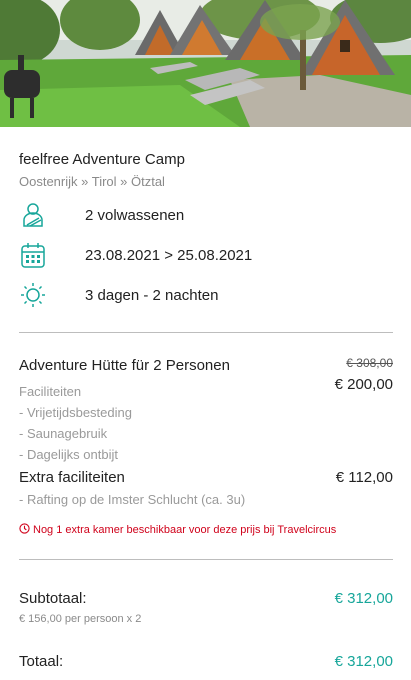 Image resolution: width=411 pixels, height=680 pixels. I want to click on room-title: Adventure Hütte für 2 Personen, so click(124, 365).